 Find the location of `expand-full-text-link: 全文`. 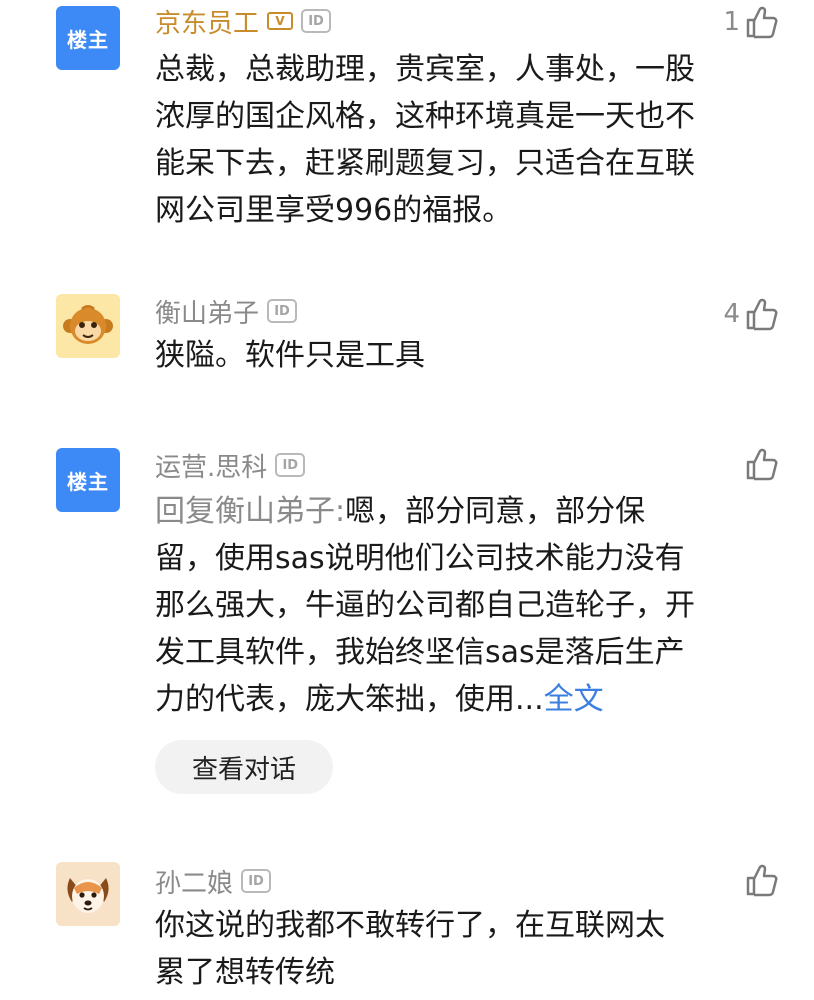

expand-full-text-link: 全文 is located at coordinates (574, 699).